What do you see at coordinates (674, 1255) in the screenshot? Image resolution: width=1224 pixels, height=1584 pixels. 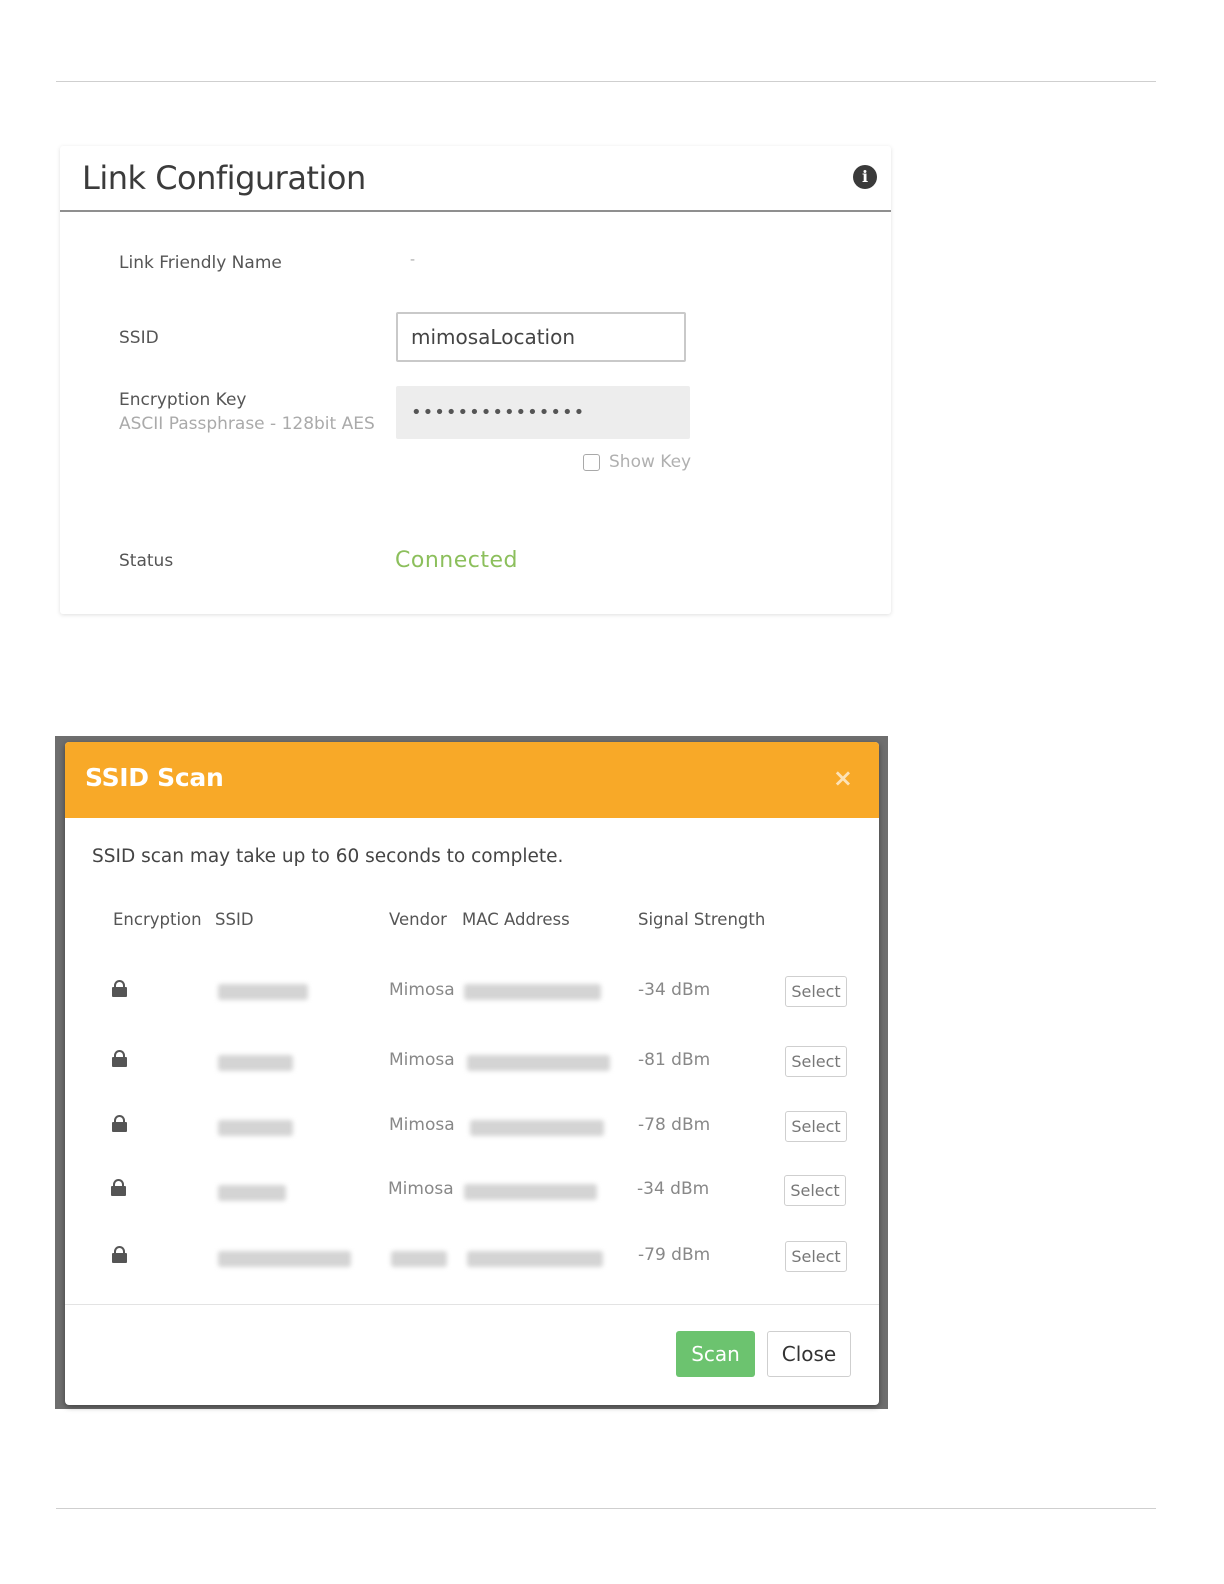 I see `signal-cell: -79 dBm` at bounding box center [674, 1255].